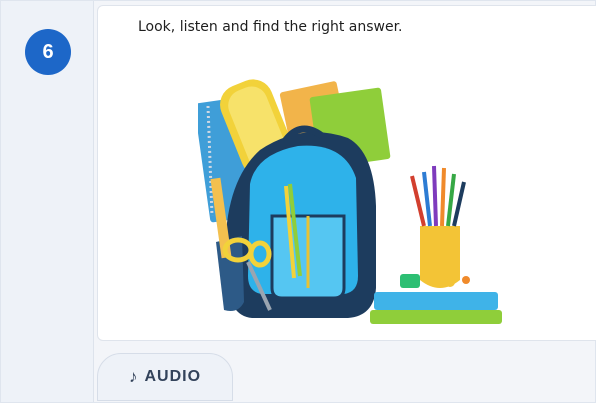  Describe the element at coordinates (48, 52) in the screenshot. I see `question-number-badge: 6` at that location.